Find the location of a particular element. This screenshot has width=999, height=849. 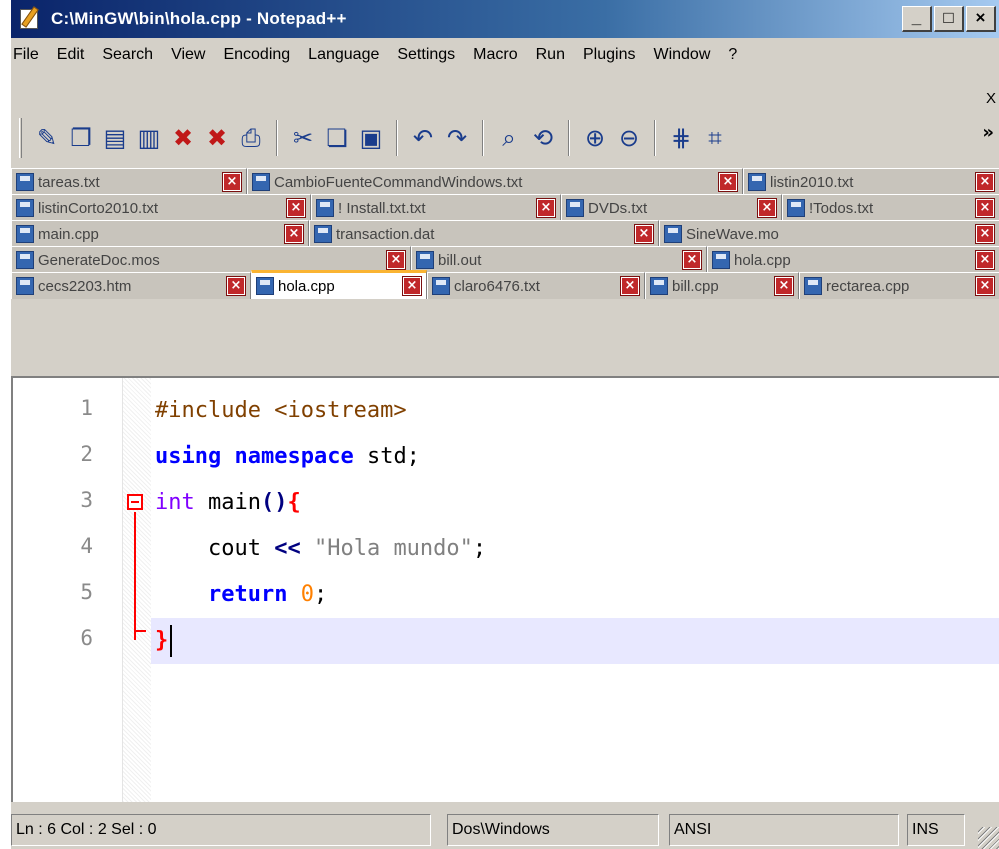

menu-item: Search is located at coordinates (127, 55).